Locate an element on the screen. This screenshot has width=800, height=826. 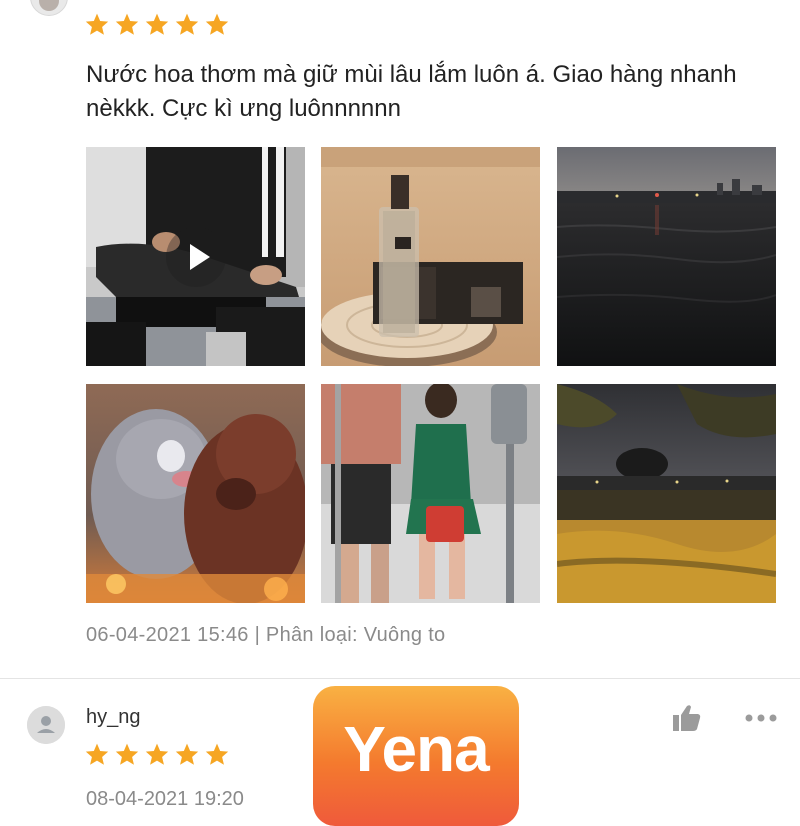
thumbs-up-icon is located at coordinates (687, 718).